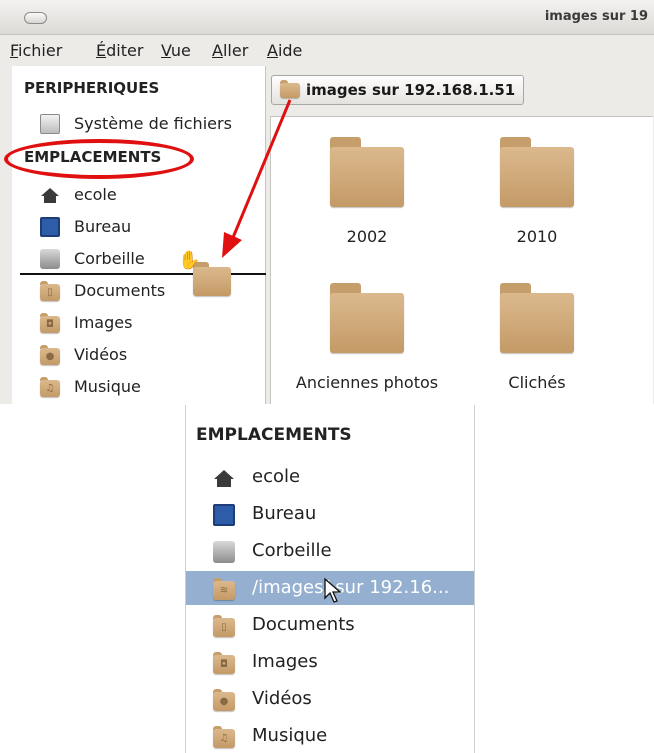 The image size is (654, 753). What do you see at coordinates (330, 514) in the screenshot?
I see `sidebar-item-bureau: Bureau` at bounding box center [330, 514].